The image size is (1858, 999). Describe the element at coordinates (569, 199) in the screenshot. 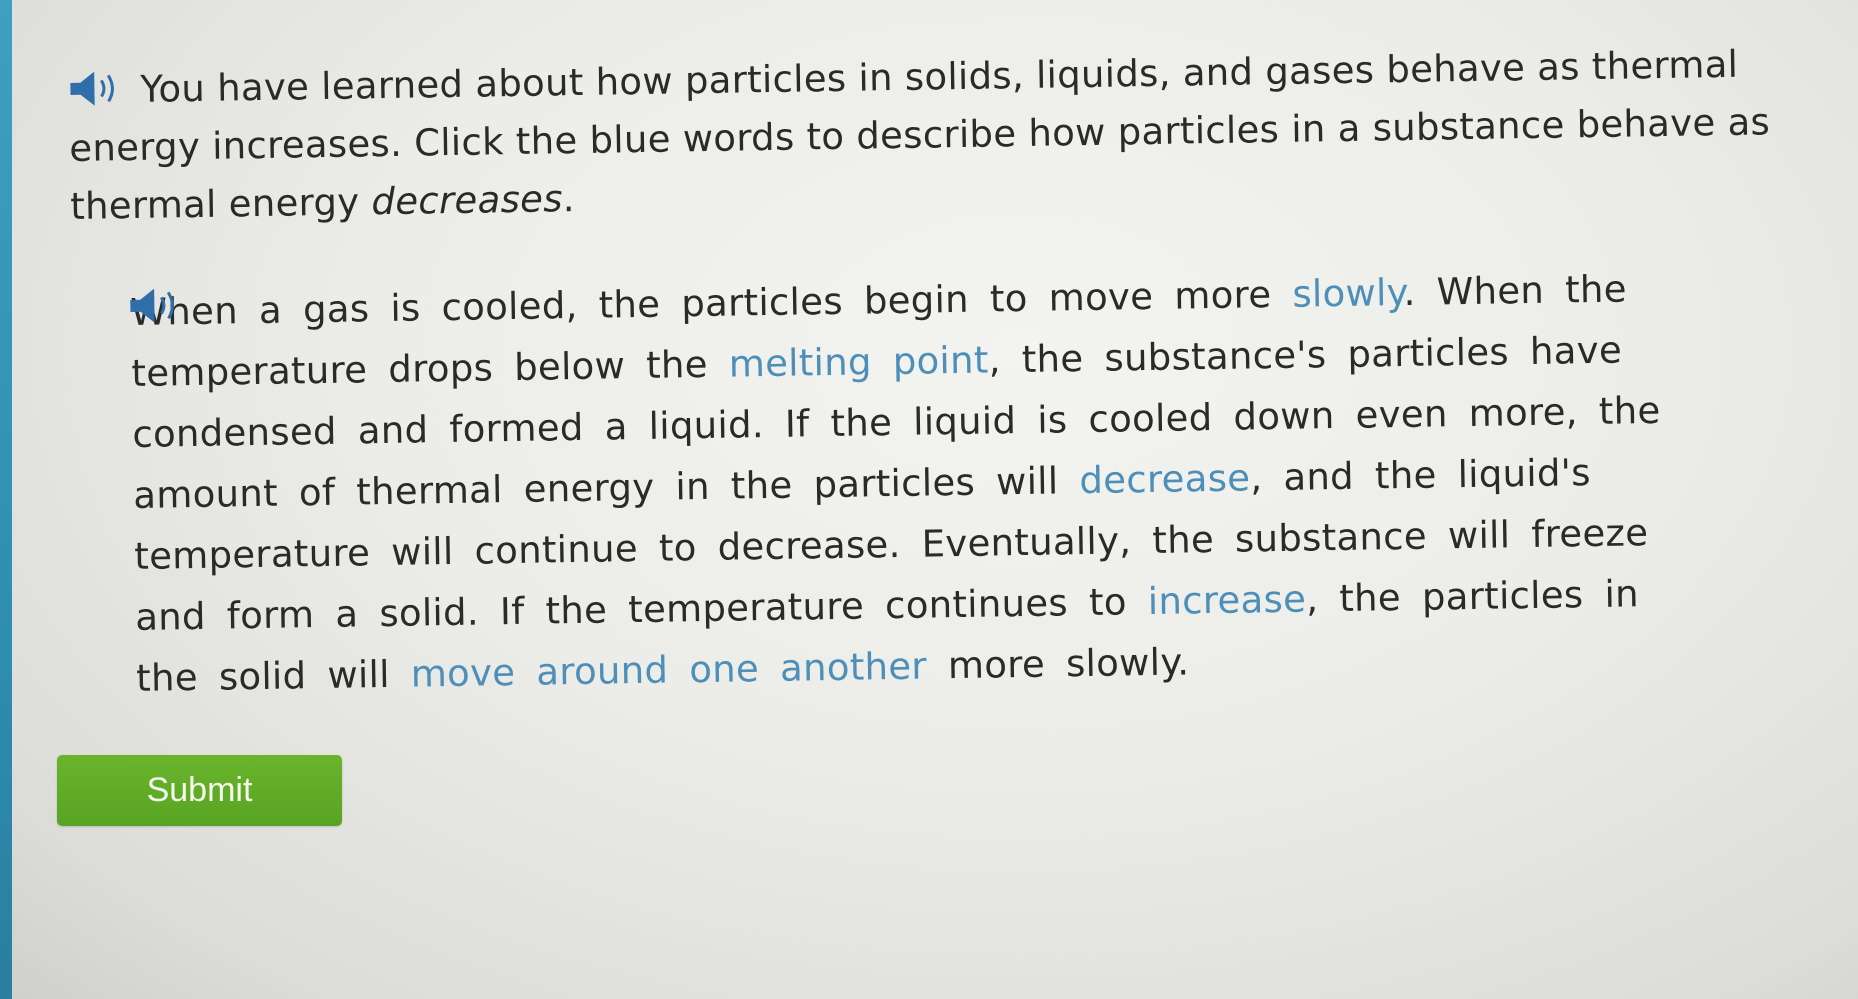

I see `intro-line-3-suffix: .` at that location.